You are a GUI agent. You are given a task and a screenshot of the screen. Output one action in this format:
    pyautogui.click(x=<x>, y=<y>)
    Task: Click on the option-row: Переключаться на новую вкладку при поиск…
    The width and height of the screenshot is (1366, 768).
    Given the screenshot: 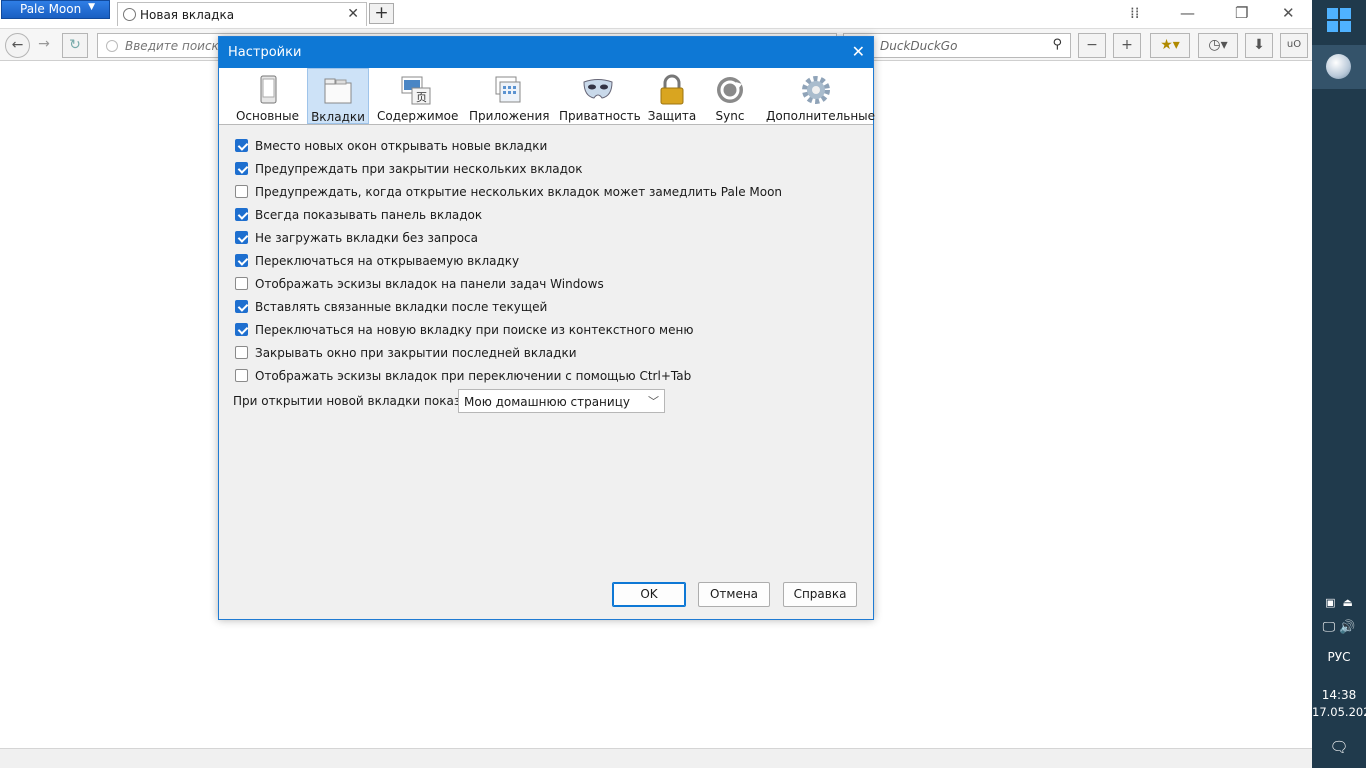 What is the action you would take?
    pyautogui.click(x=554, y=331)
    